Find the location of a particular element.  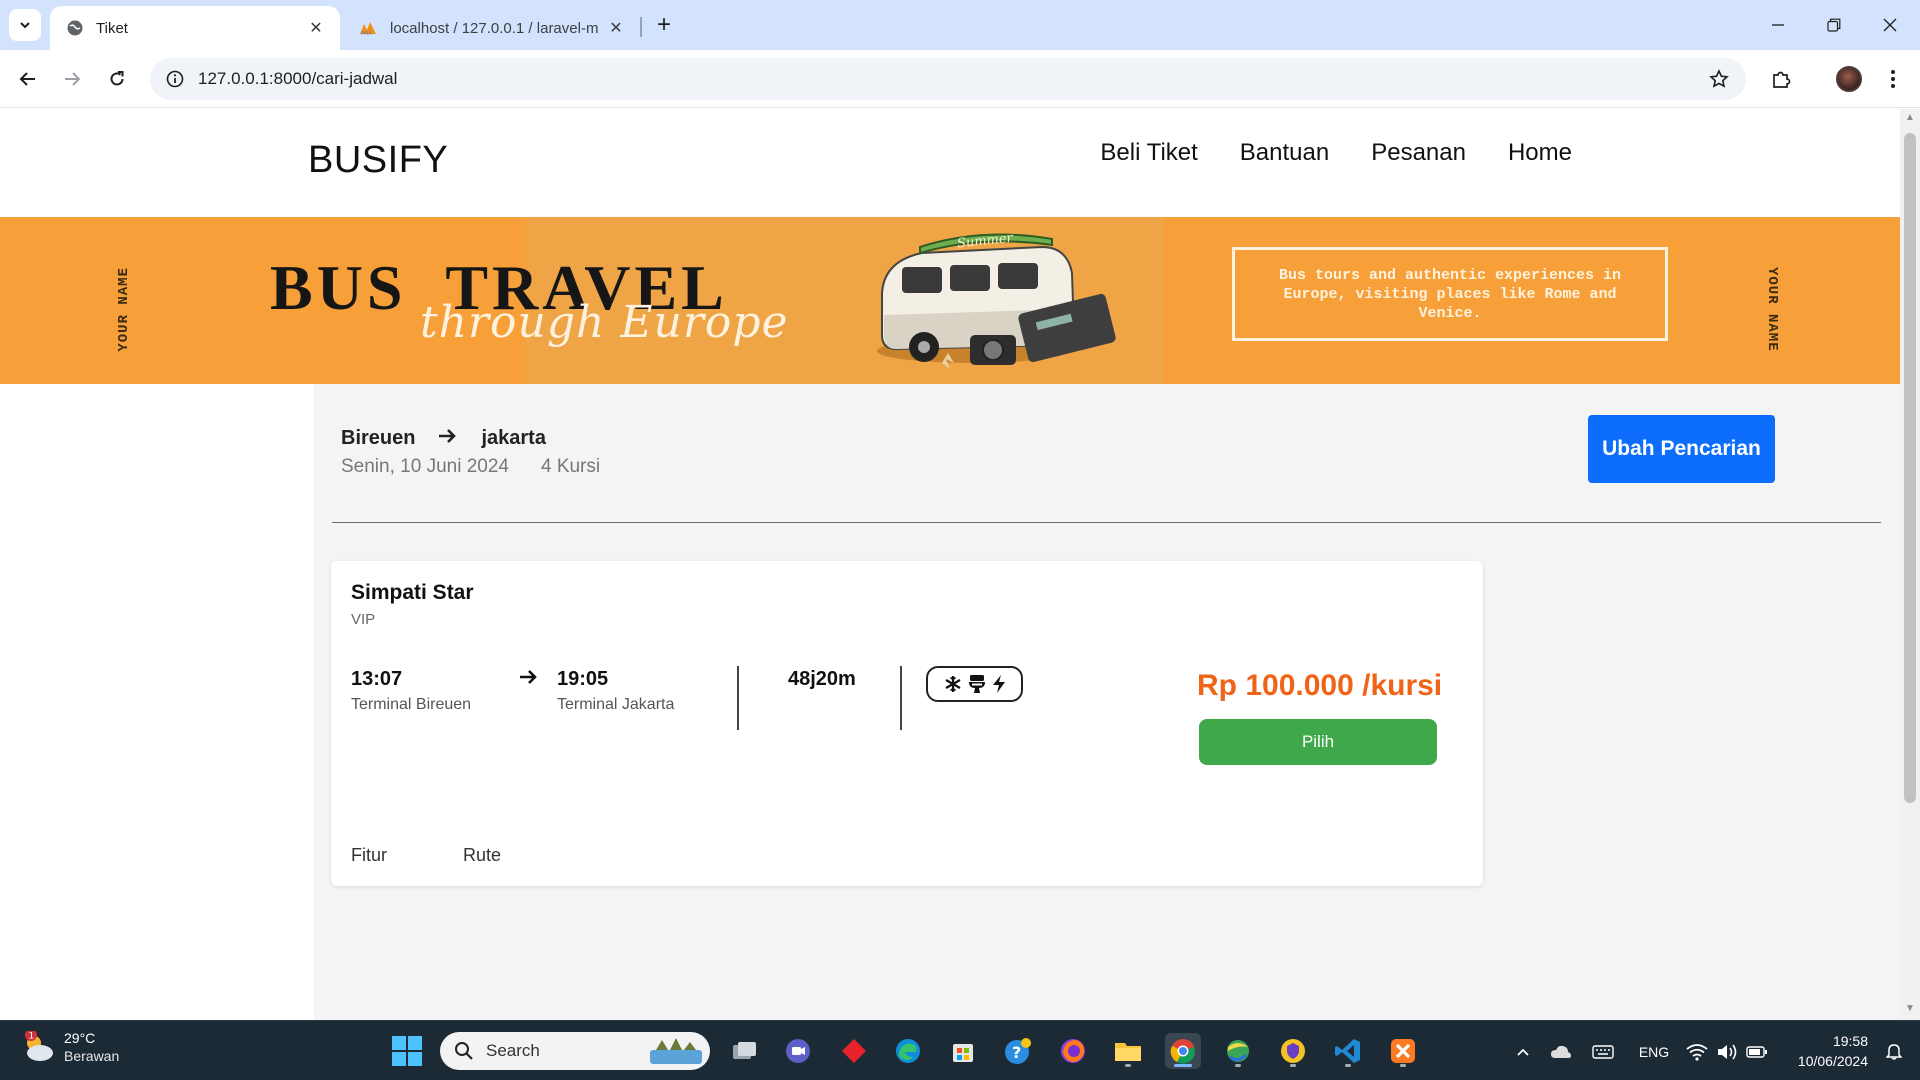

clock-time: 19:58 is located at coordinates (1850, 1041).